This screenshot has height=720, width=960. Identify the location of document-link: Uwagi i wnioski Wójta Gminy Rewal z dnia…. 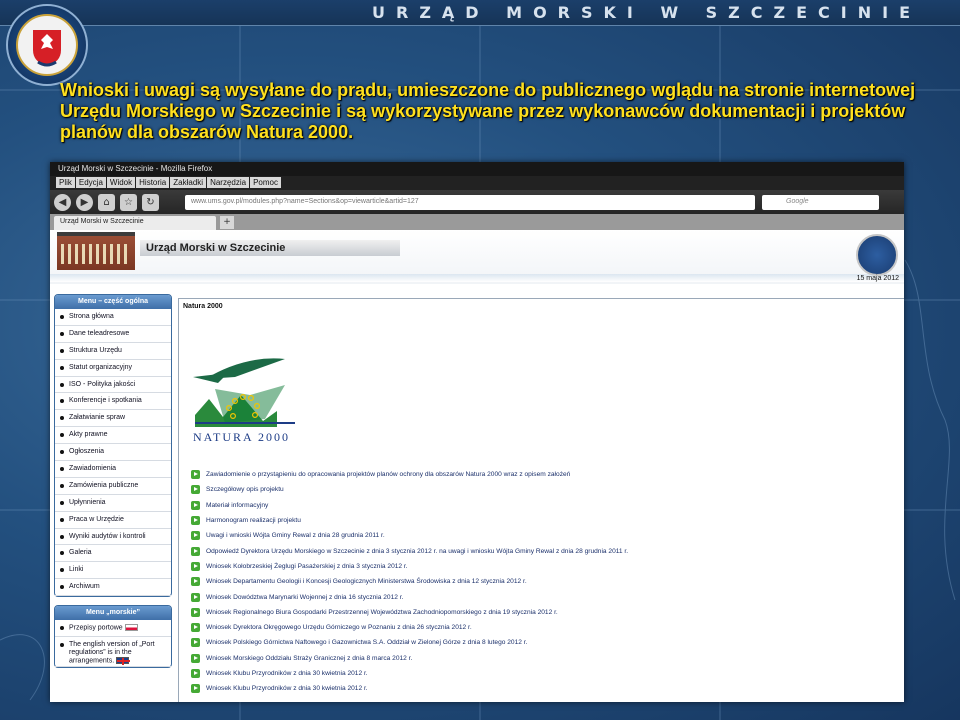
(546, 535).